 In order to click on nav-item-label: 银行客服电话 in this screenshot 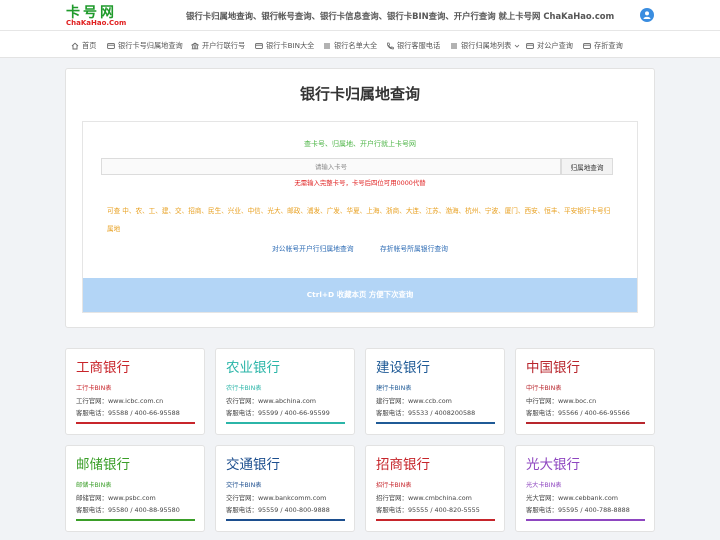, I will do `click(419, 45)`.